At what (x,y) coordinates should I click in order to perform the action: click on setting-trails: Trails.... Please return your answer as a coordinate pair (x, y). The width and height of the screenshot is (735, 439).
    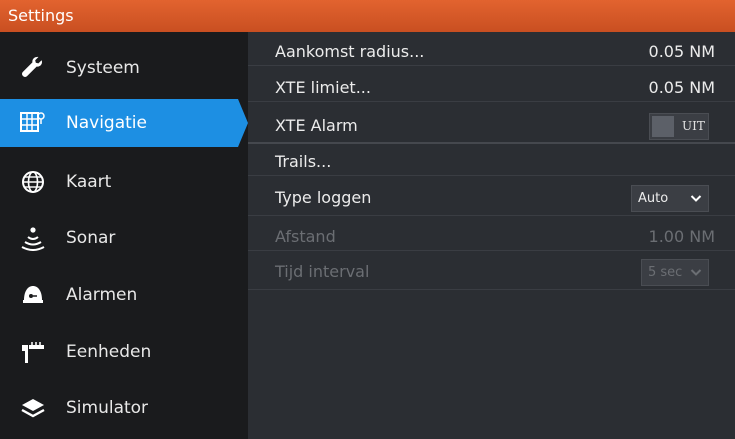
    Looking at the image, I should click on (491, 162).